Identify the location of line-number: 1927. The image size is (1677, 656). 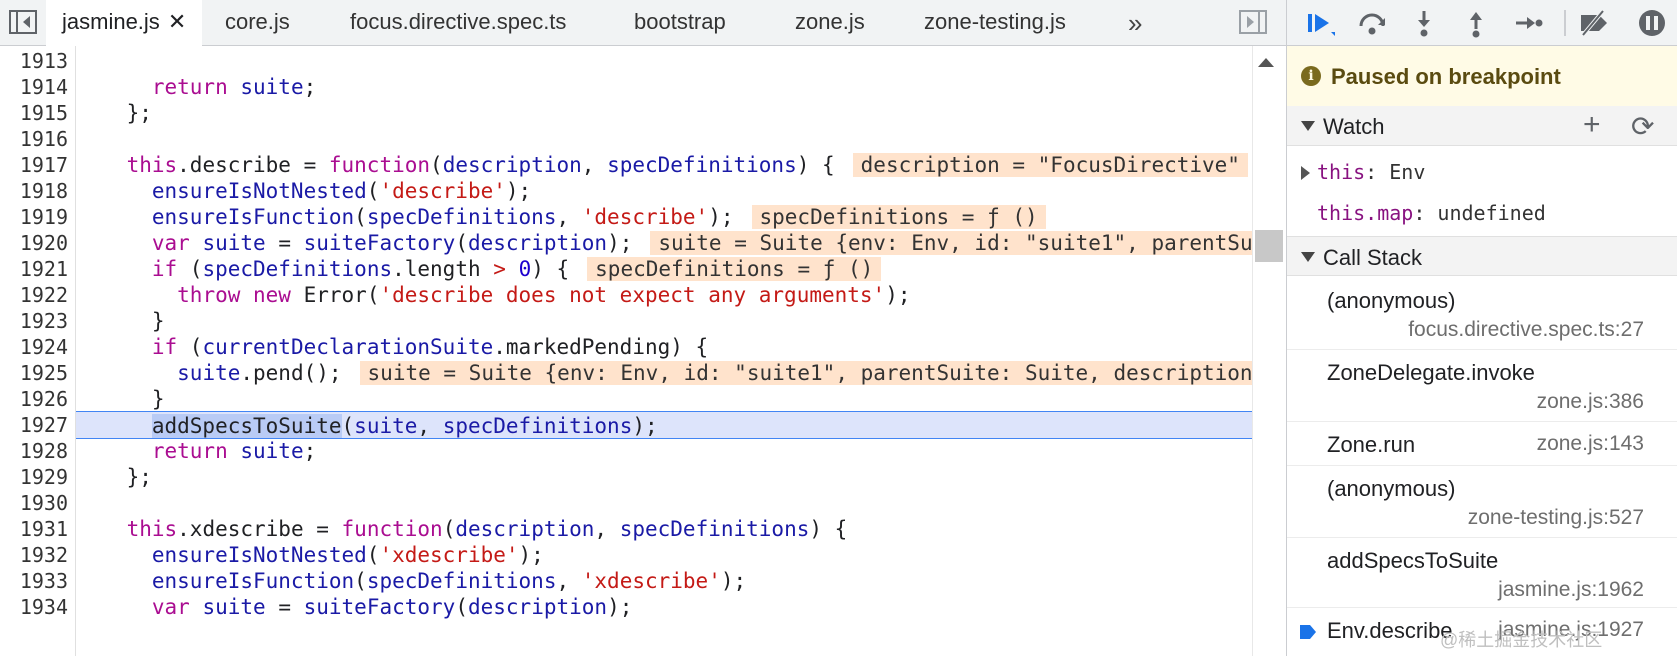
(34, 425).